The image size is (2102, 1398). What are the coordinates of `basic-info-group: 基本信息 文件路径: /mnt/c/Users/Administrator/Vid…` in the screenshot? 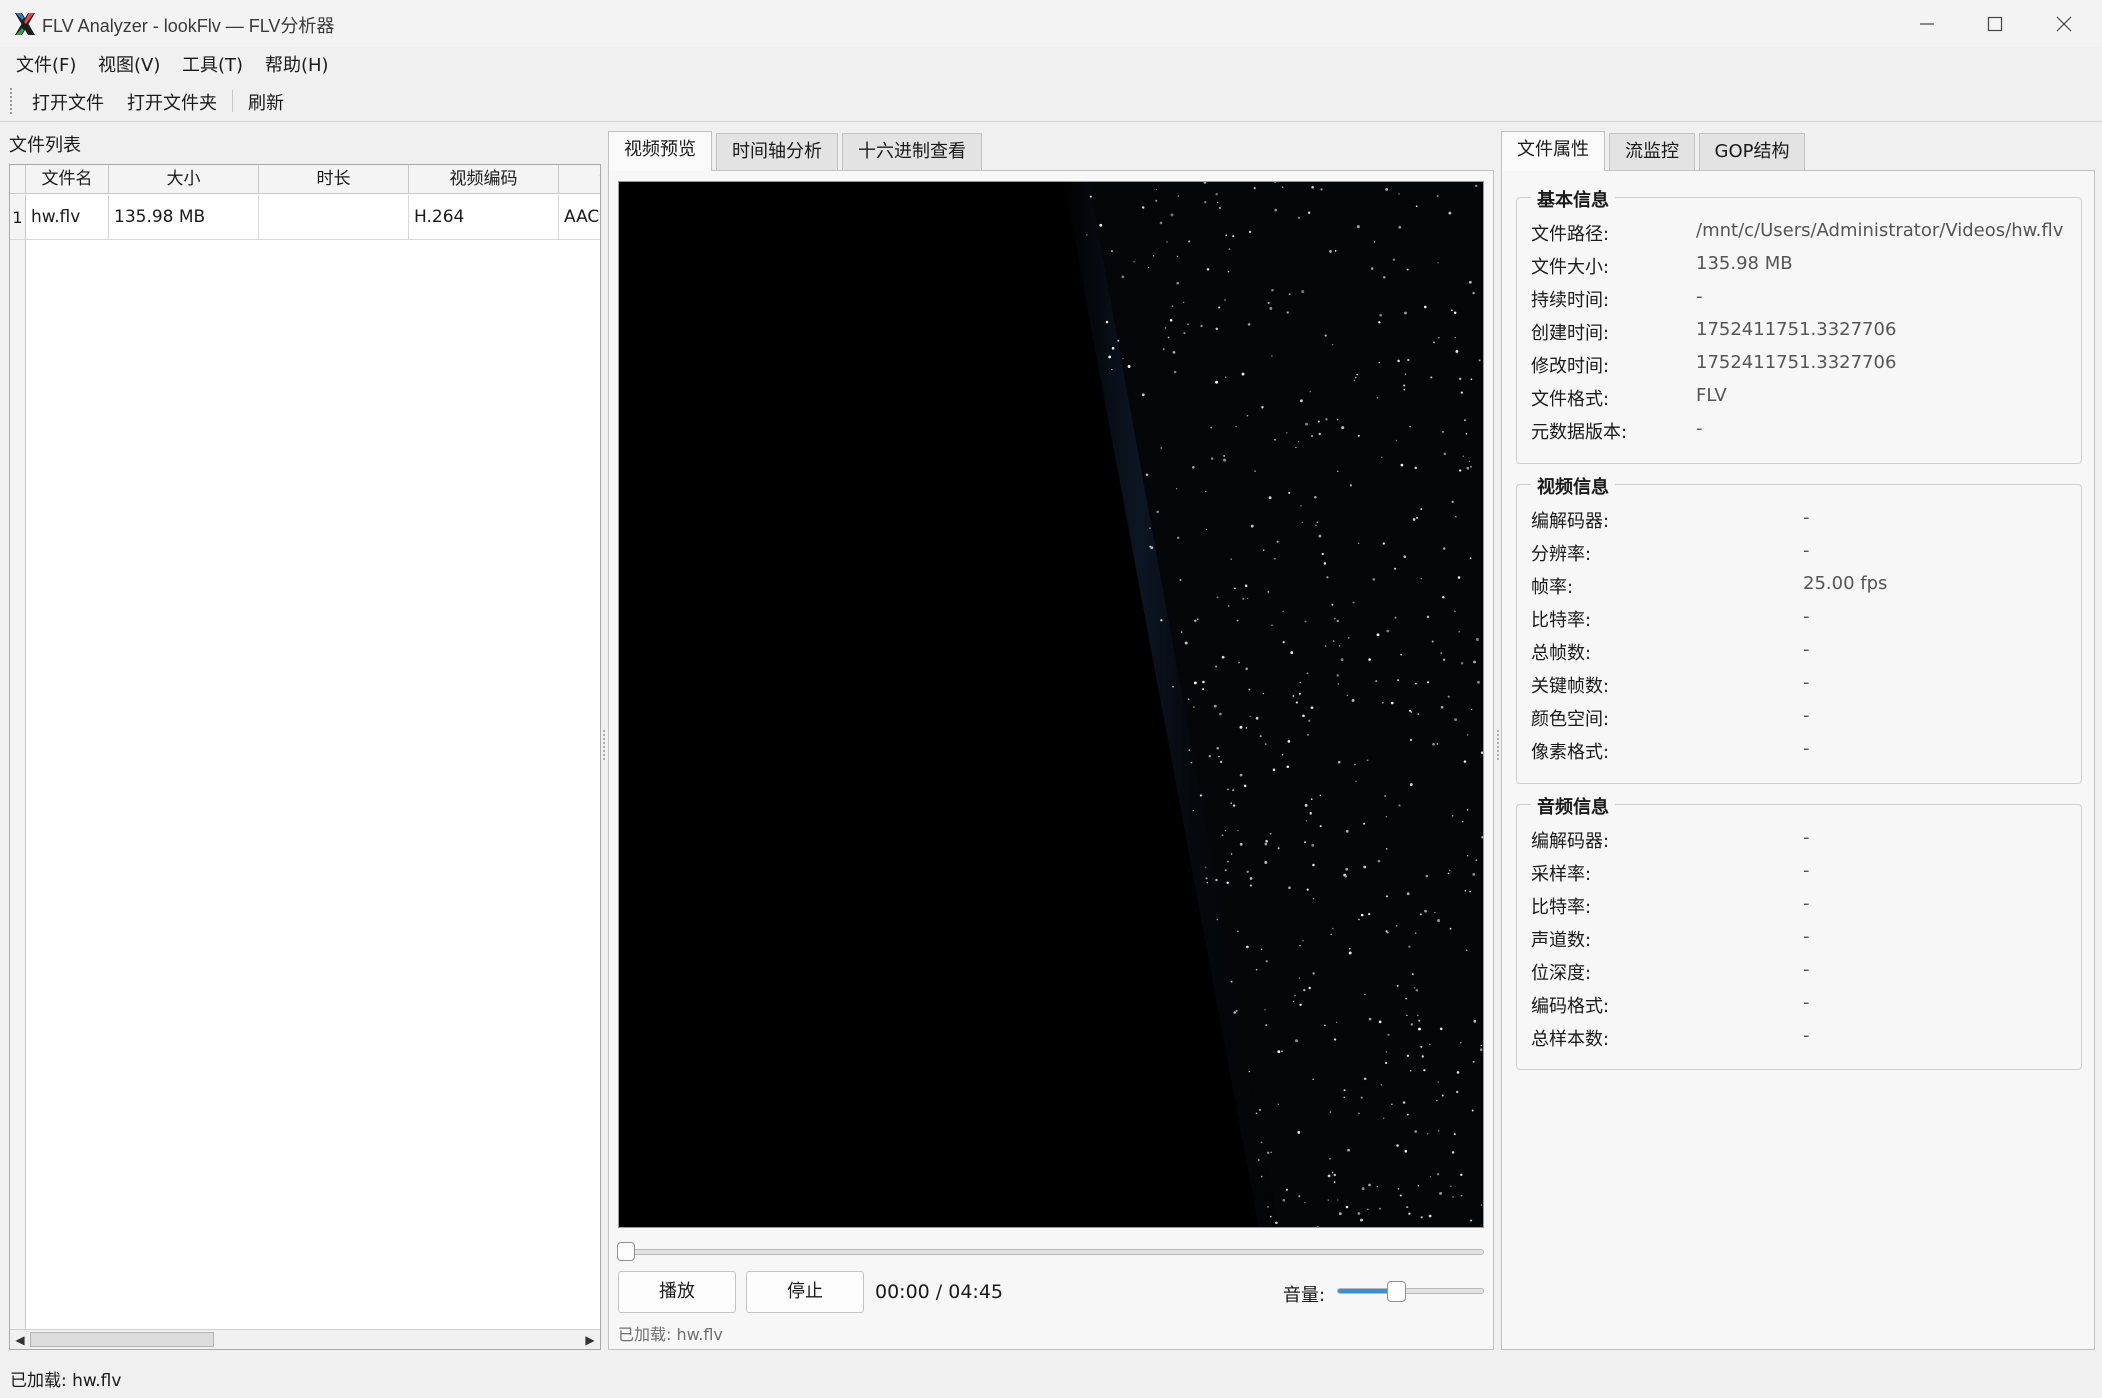 It's located at (1799, 325).